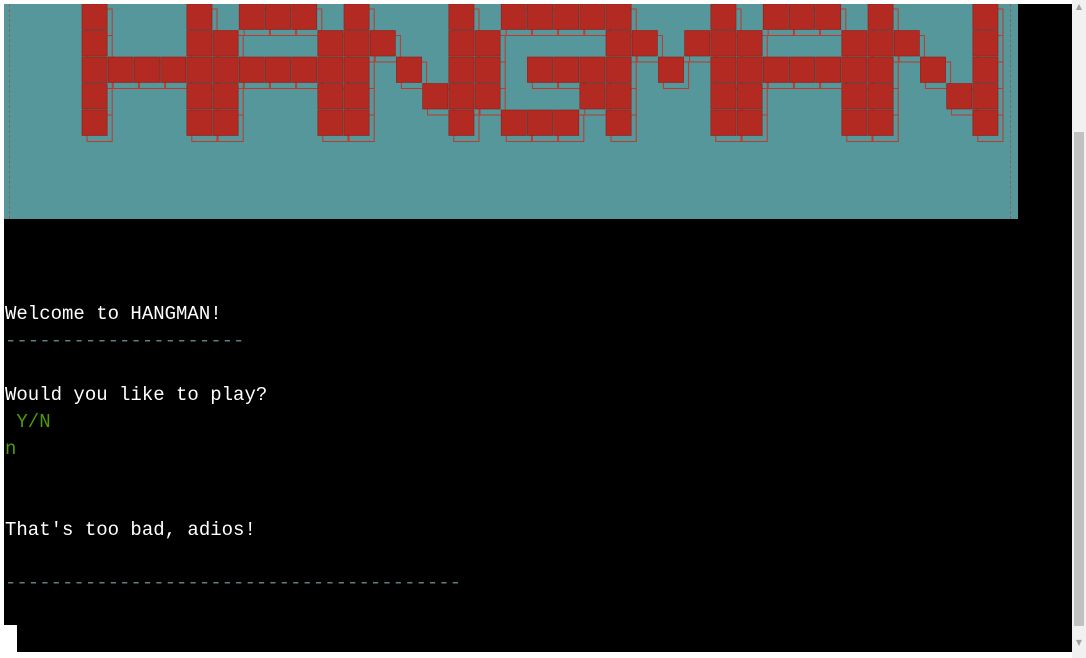 This screenshot has width=1086, height=658. Describe the element at coordinates (1079, 7) in the screenshot. I see `scroll-up-icon: ▲` at that location.